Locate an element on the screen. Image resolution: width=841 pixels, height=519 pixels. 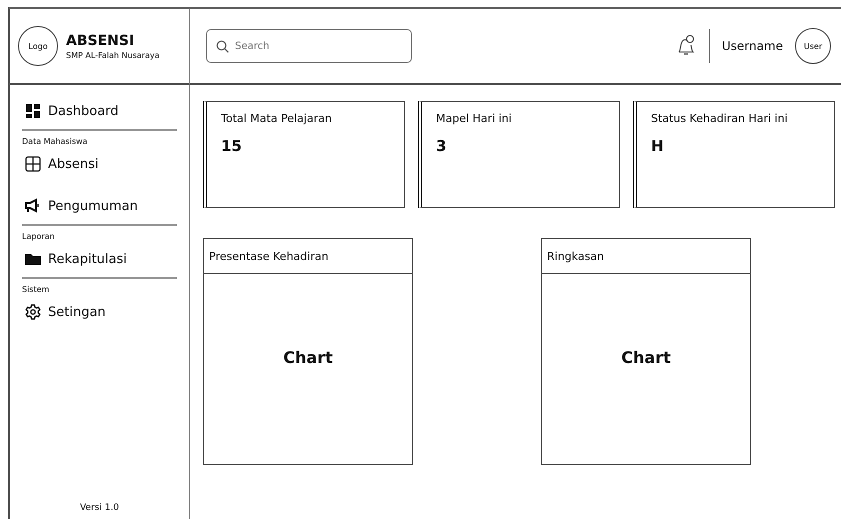
settings-icon is located at coordinates (33, 312).